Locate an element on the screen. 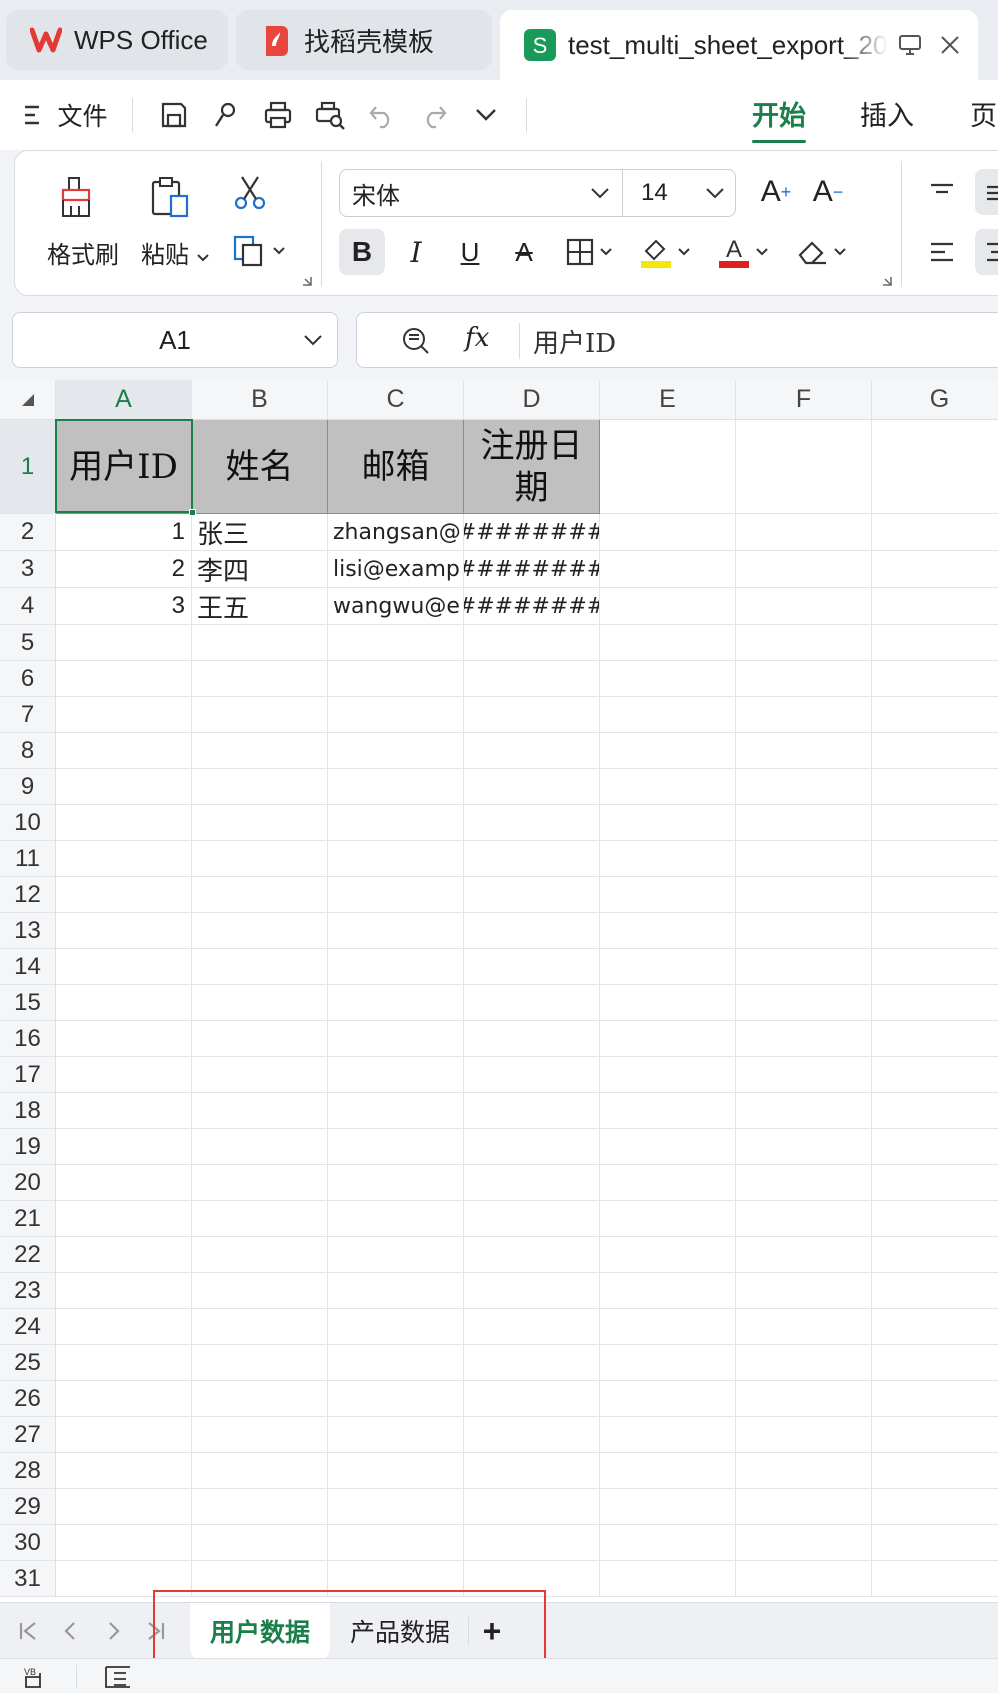 This screenshot has width=998, height=1693. row-header: 13 is located at coordinates (28, 931).